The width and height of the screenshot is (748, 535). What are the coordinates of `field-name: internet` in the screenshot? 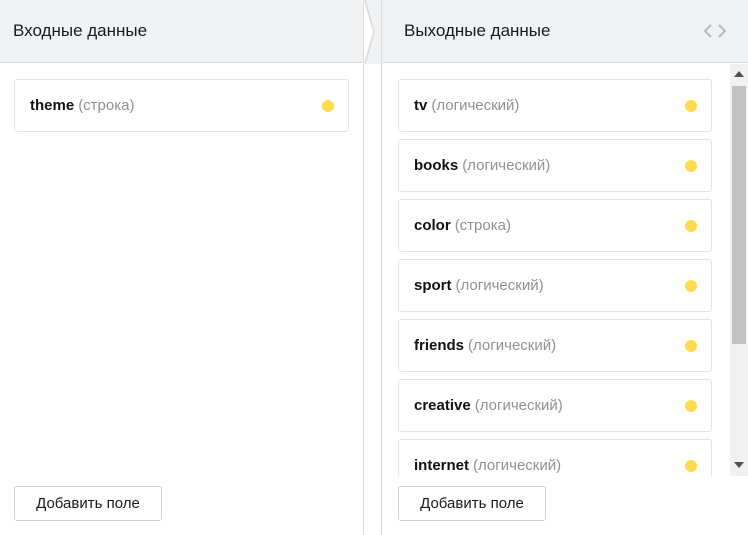 It's located at (442, 465).